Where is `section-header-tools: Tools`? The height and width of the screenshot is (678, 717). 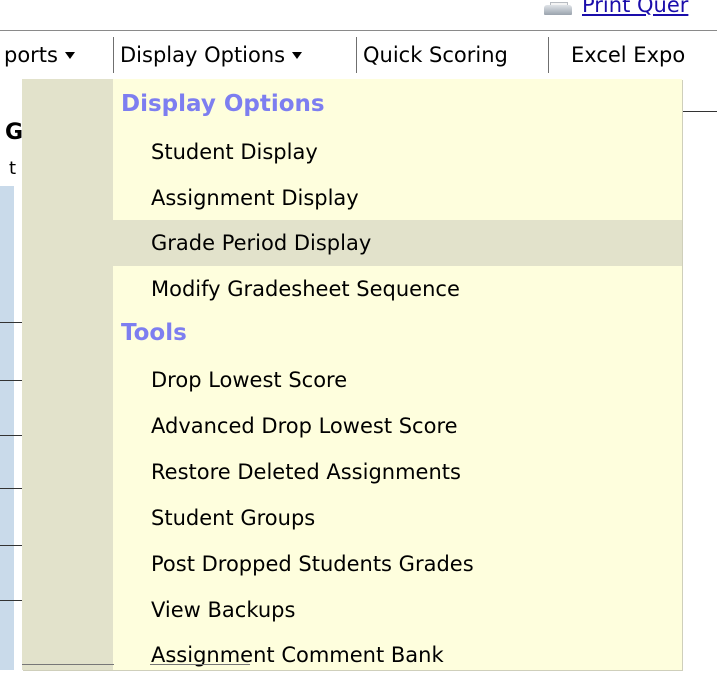
section-header-tools: Tools is located at coordinates (154, 333).